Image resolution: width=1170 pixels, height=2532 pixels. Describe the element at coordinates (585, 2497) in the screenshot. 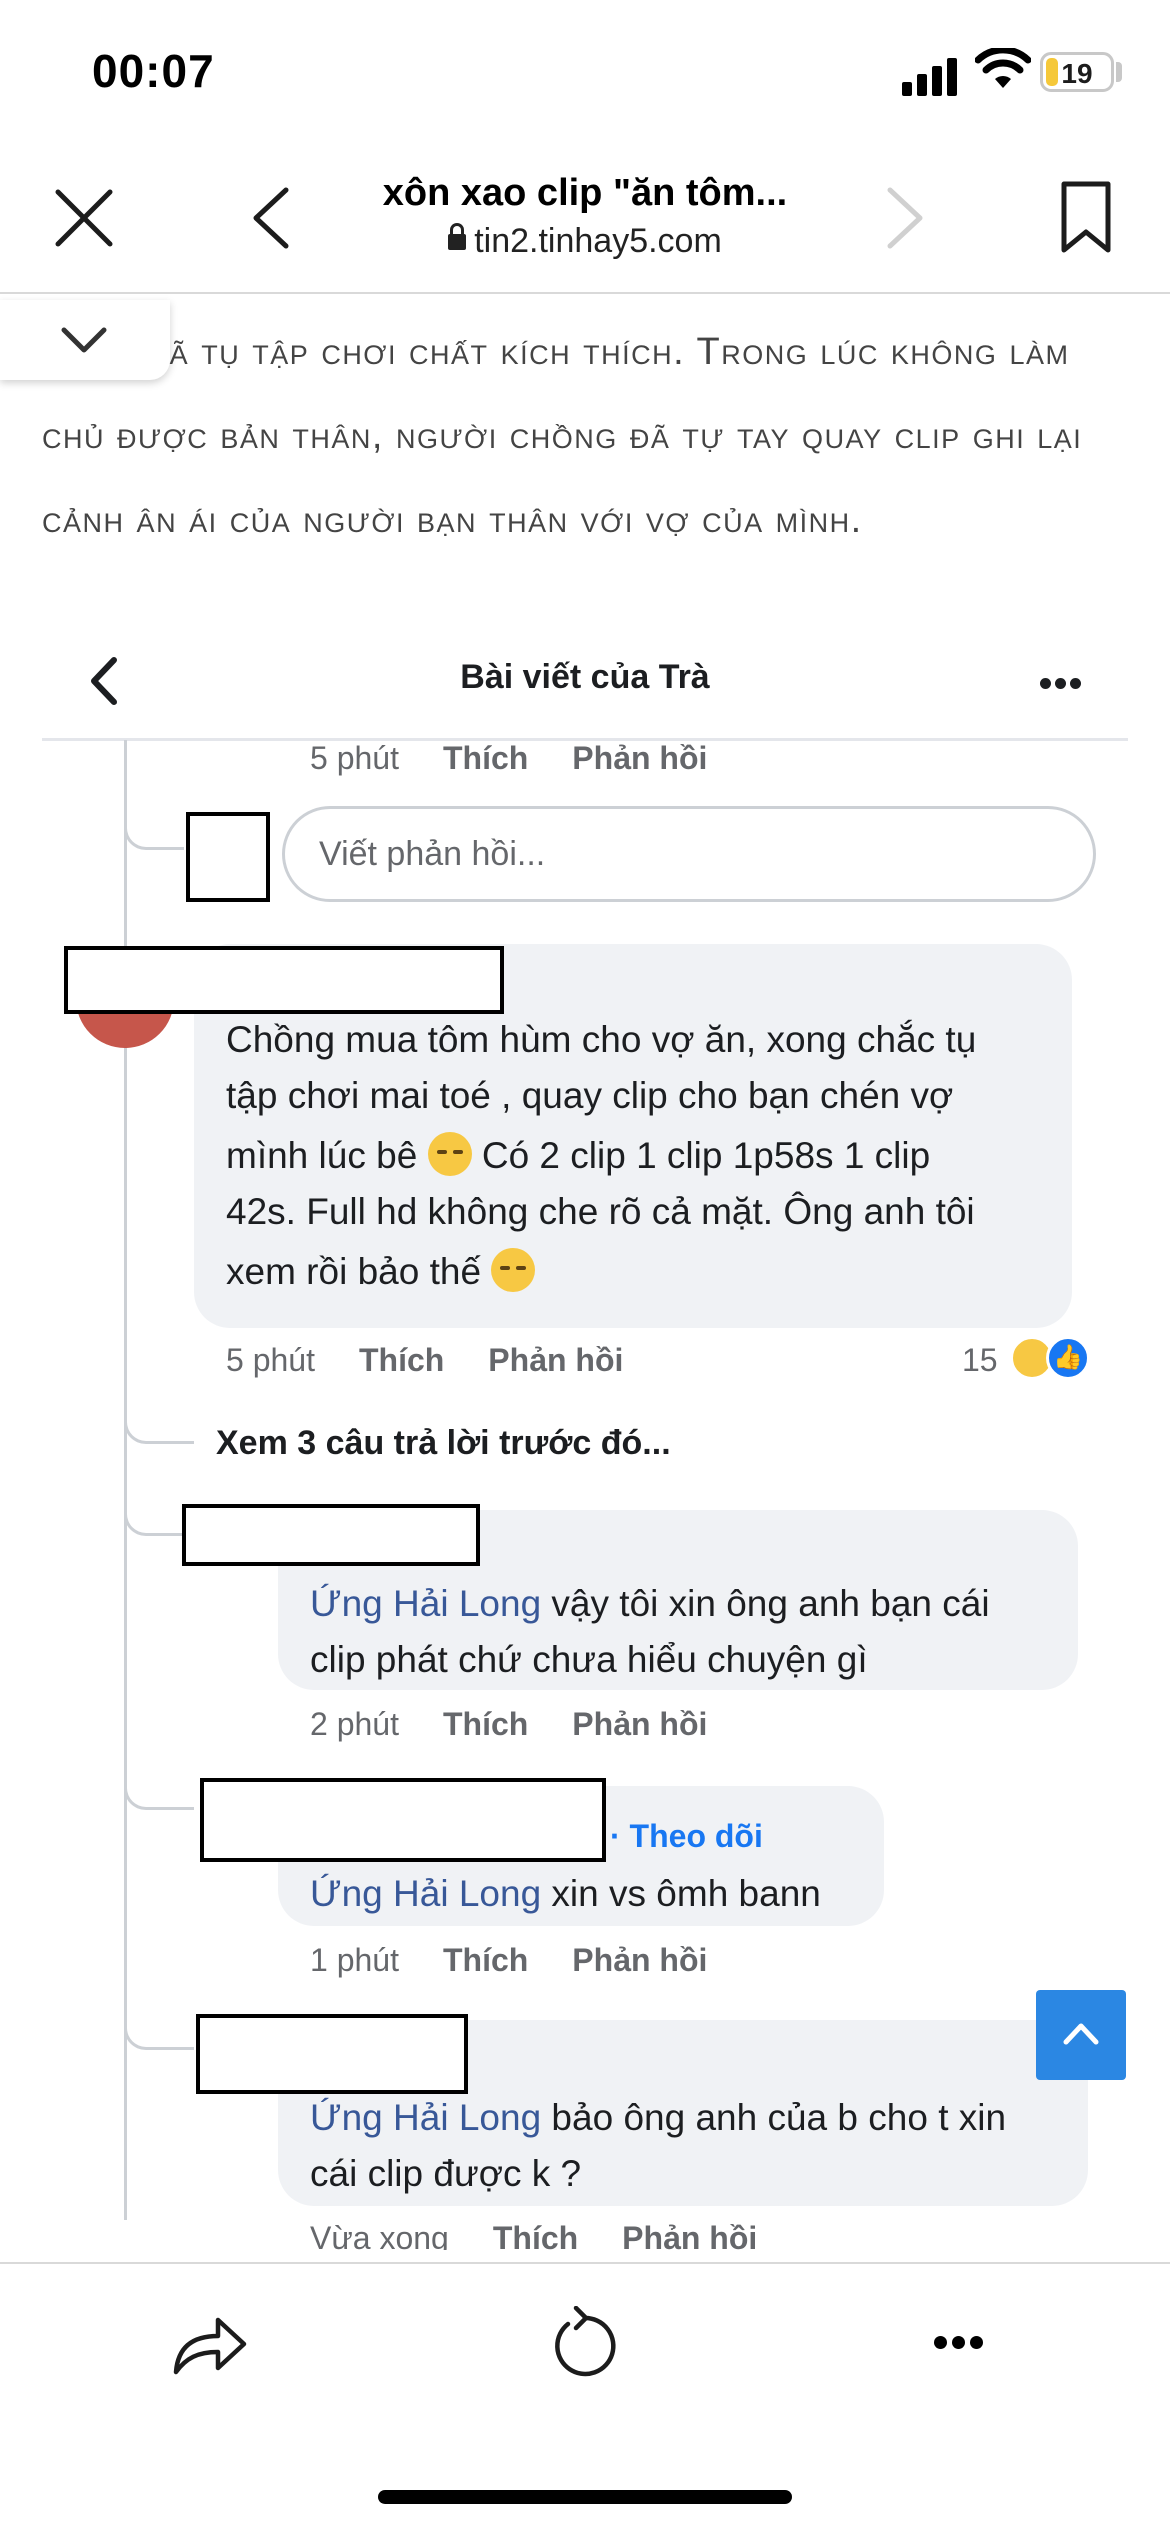

I see `home-indicator` at that location.